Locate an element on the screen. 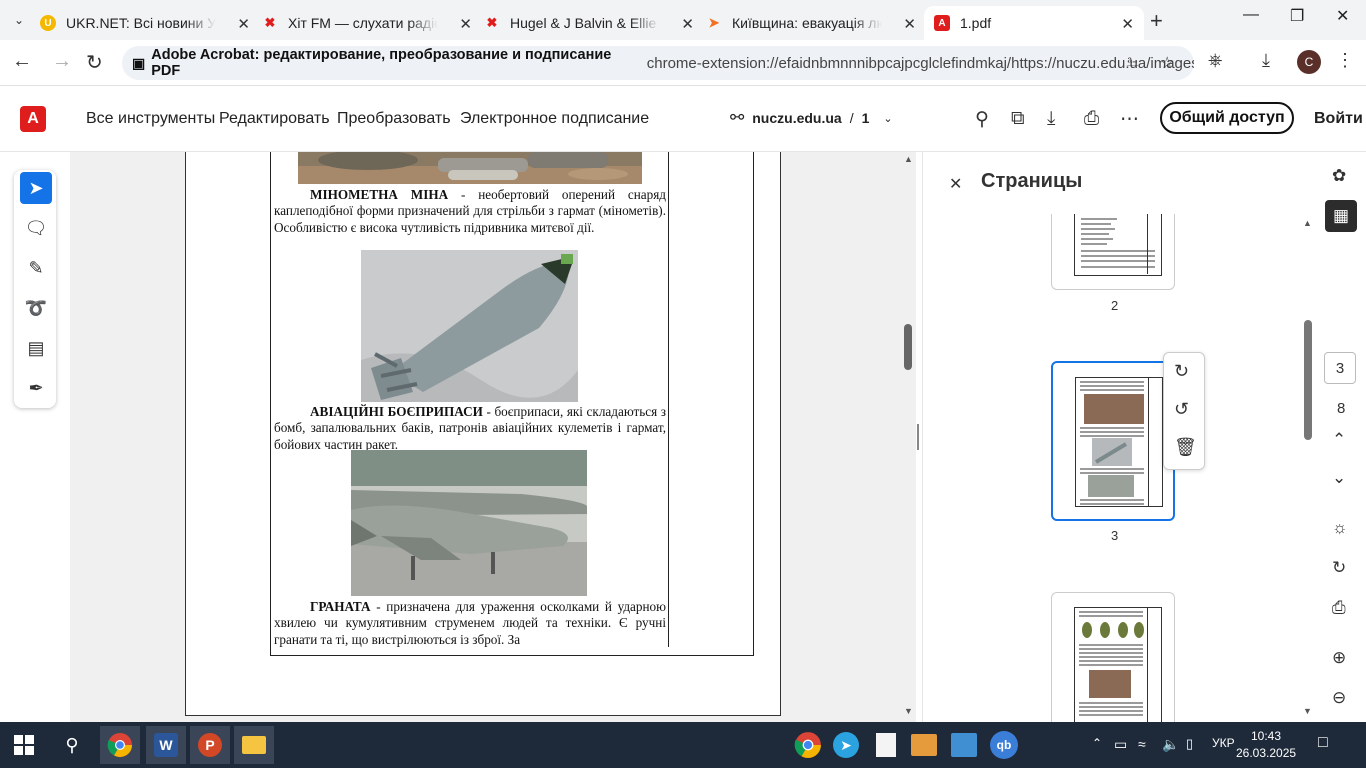  rotate-counterclockwise-icon: ↺ is located at coordinates (1181, 409).